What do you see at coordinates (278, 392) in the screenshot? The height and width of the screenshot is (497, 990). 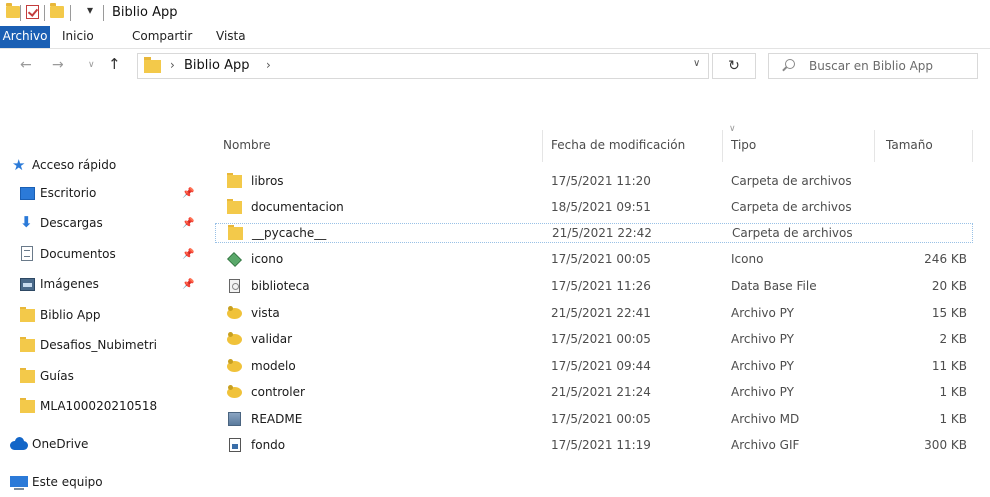 I see `file-name: controler` at bounding box center [278, 392].